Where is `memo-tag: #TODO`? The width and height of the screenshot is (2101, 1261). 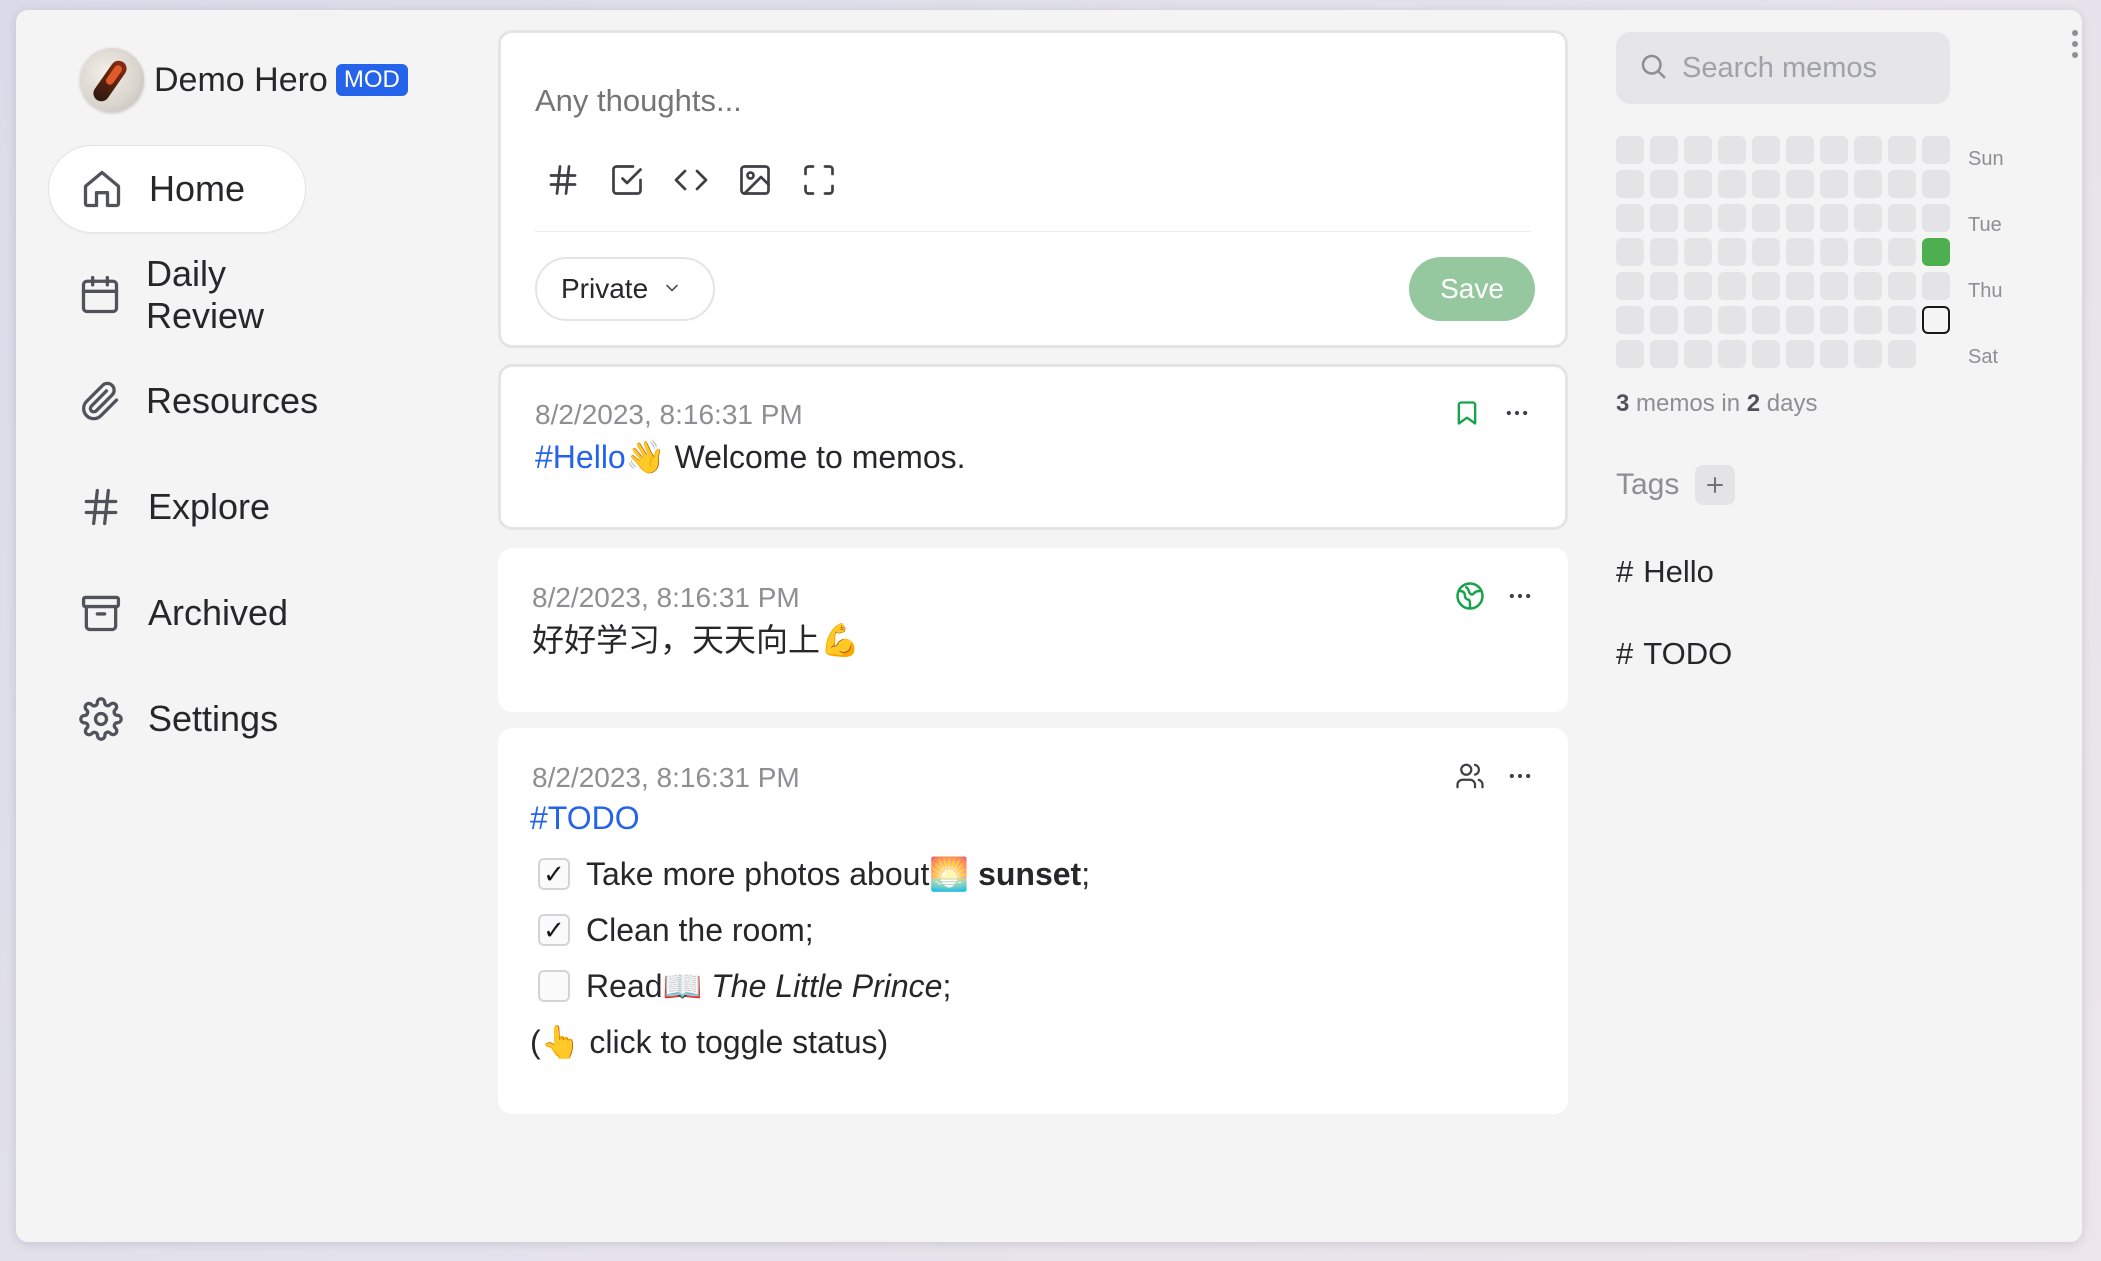 memo-tag: #TODO is located at coordinates (585, 818).